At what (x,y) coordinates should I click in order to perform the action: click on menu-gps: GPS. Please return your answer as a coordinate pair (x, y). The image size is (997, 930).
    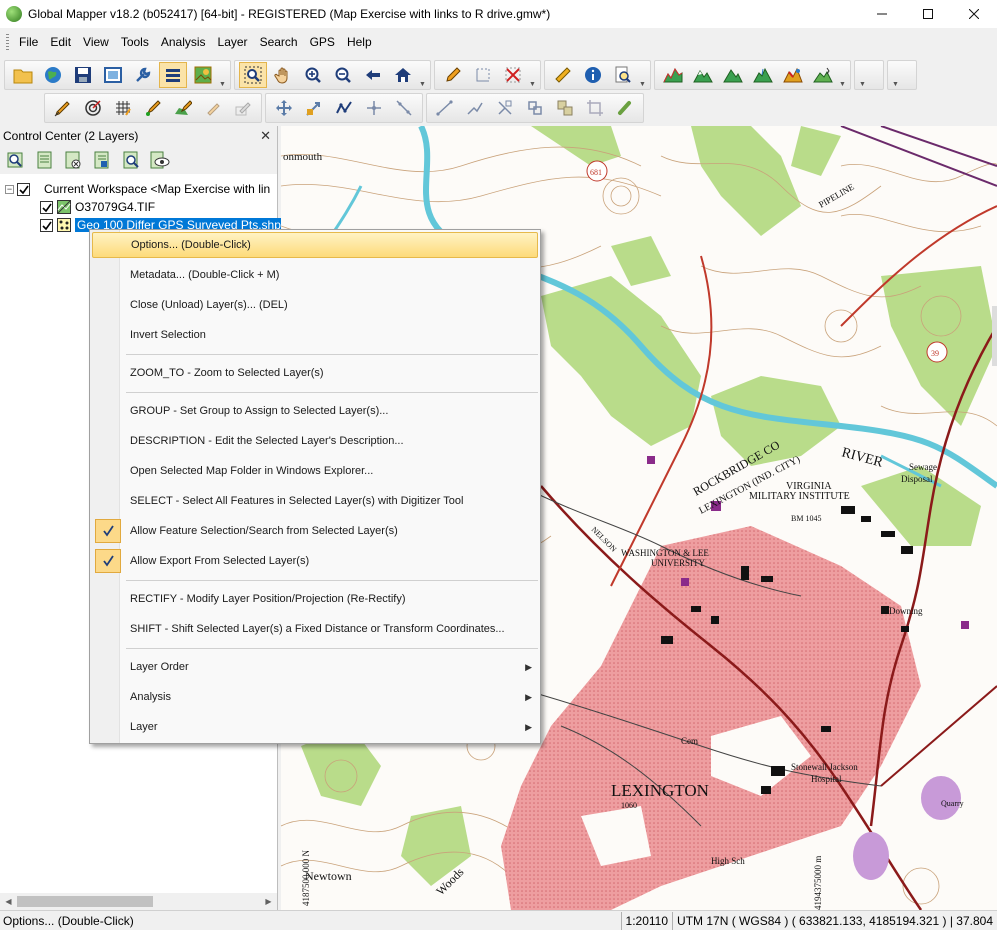
    Looking at the image, I should click on (322, 42).